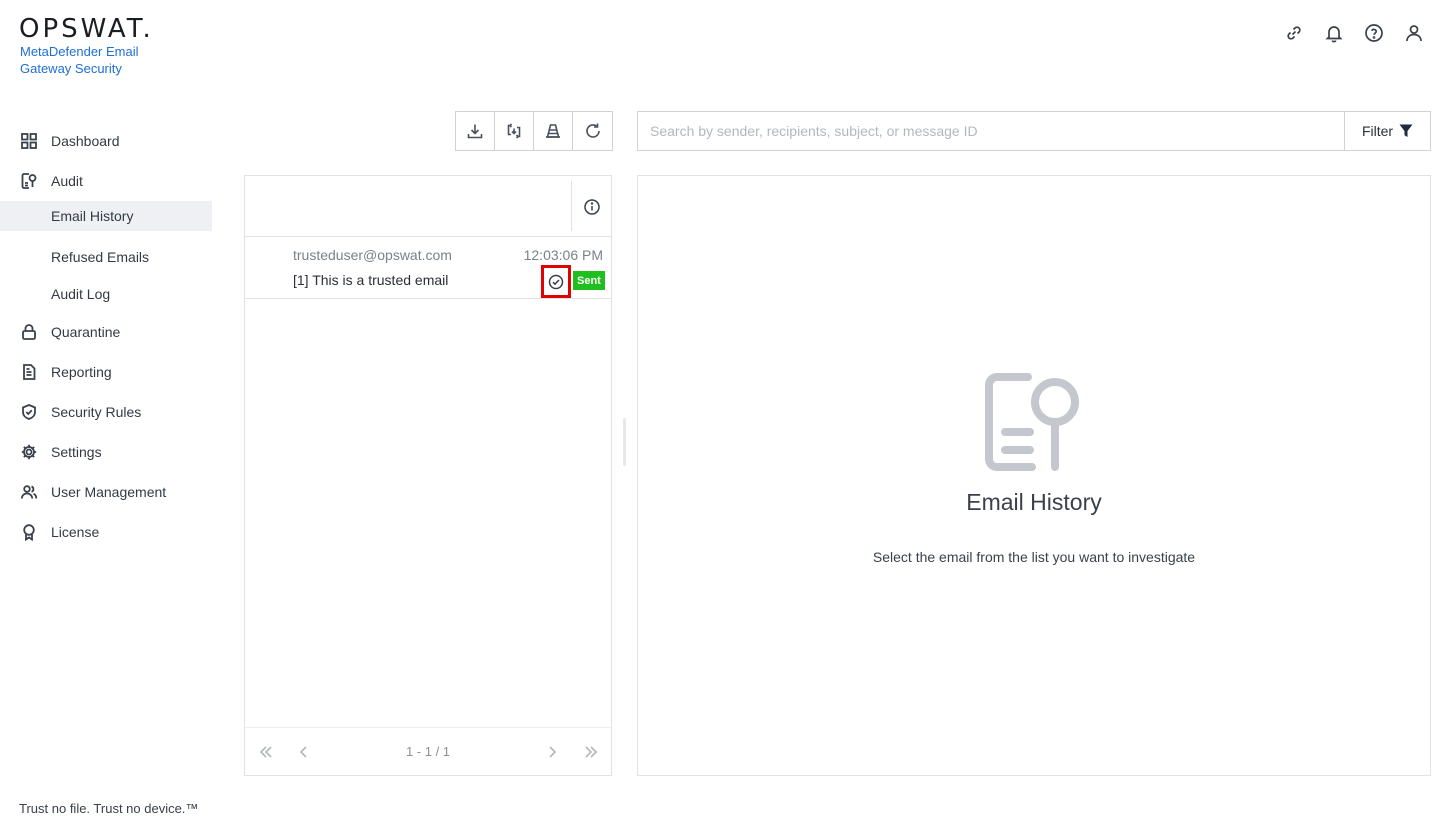 This screenshot has height=823, width=1445. I want to click on next-page-icon, so click(552, 752).